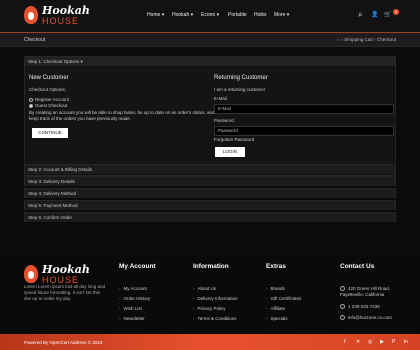 The height and width of the screenshot is (350, 420). What do you see at coordinates (277, 318) in the screenshot?
I see `footer-link-specials: › Specials` at bounding box center [277, 318].